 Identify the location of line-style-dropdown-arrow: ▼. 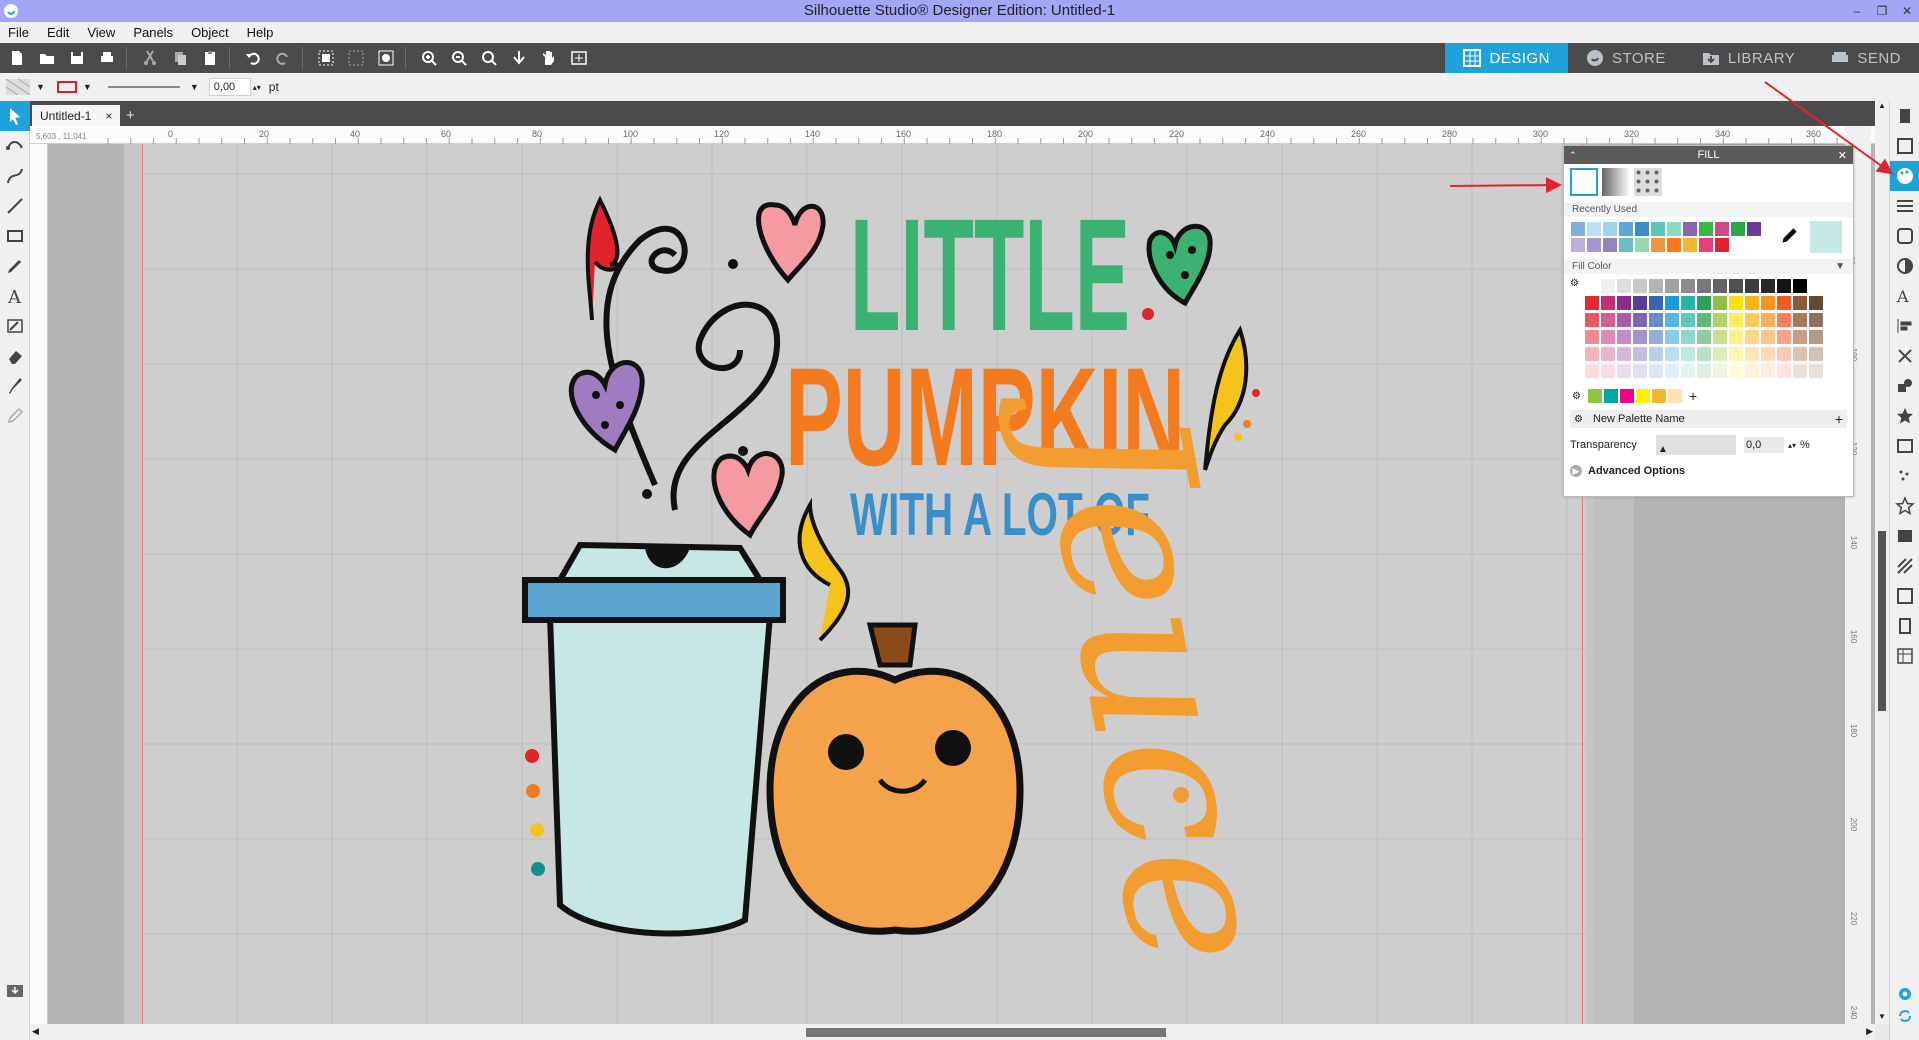
(194, 87).